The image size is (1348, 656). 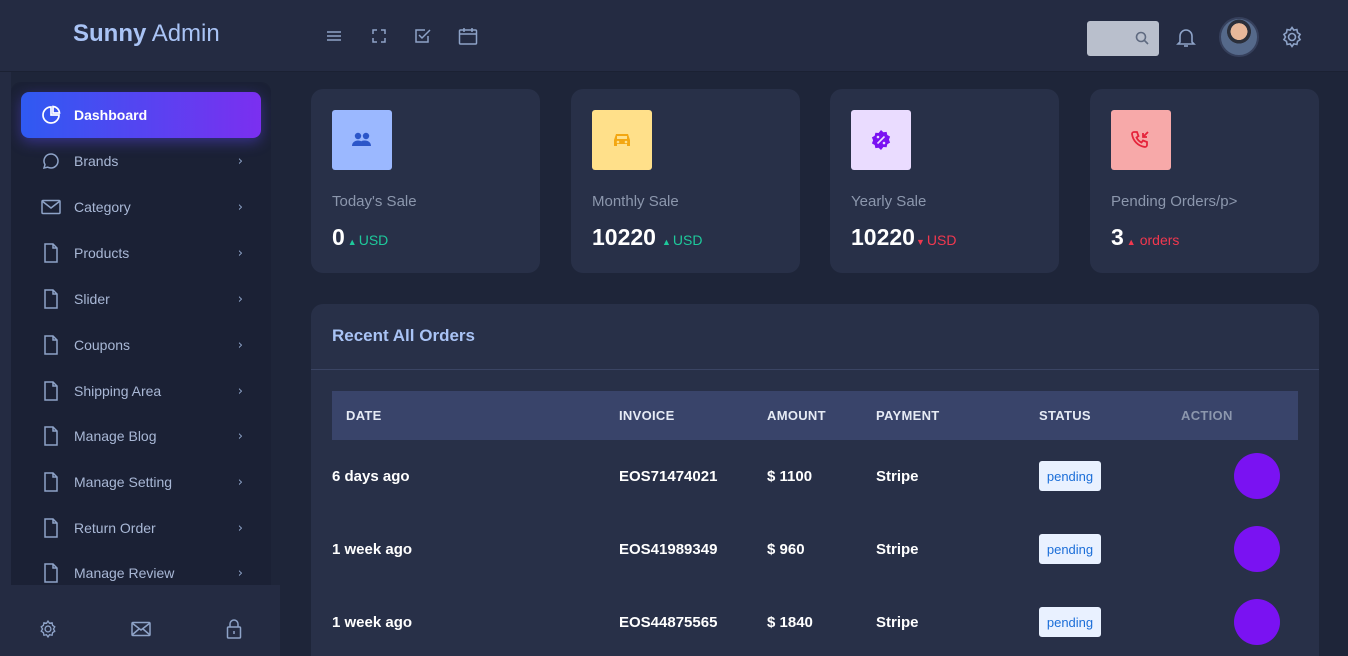 I want to click on sidebar-item-manage-blog: Manage Blog ›, so click(x=141, y=436).